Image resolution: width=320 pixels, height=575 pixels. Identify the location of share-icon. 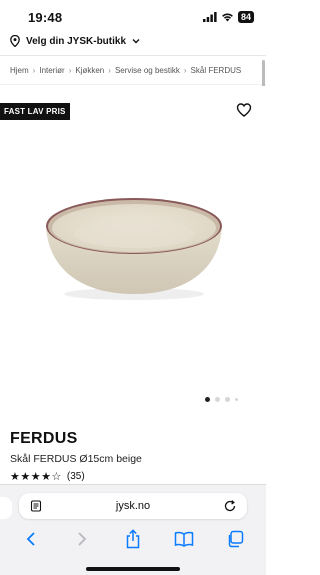
(133, 539).